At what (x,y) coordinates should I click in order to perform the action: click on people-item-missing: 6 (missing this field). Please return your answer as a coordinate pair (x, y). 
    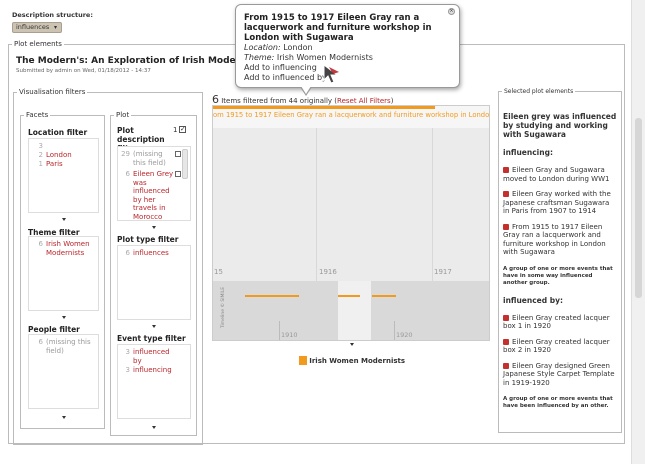
    Looking at the image, I should click on (63, 347).